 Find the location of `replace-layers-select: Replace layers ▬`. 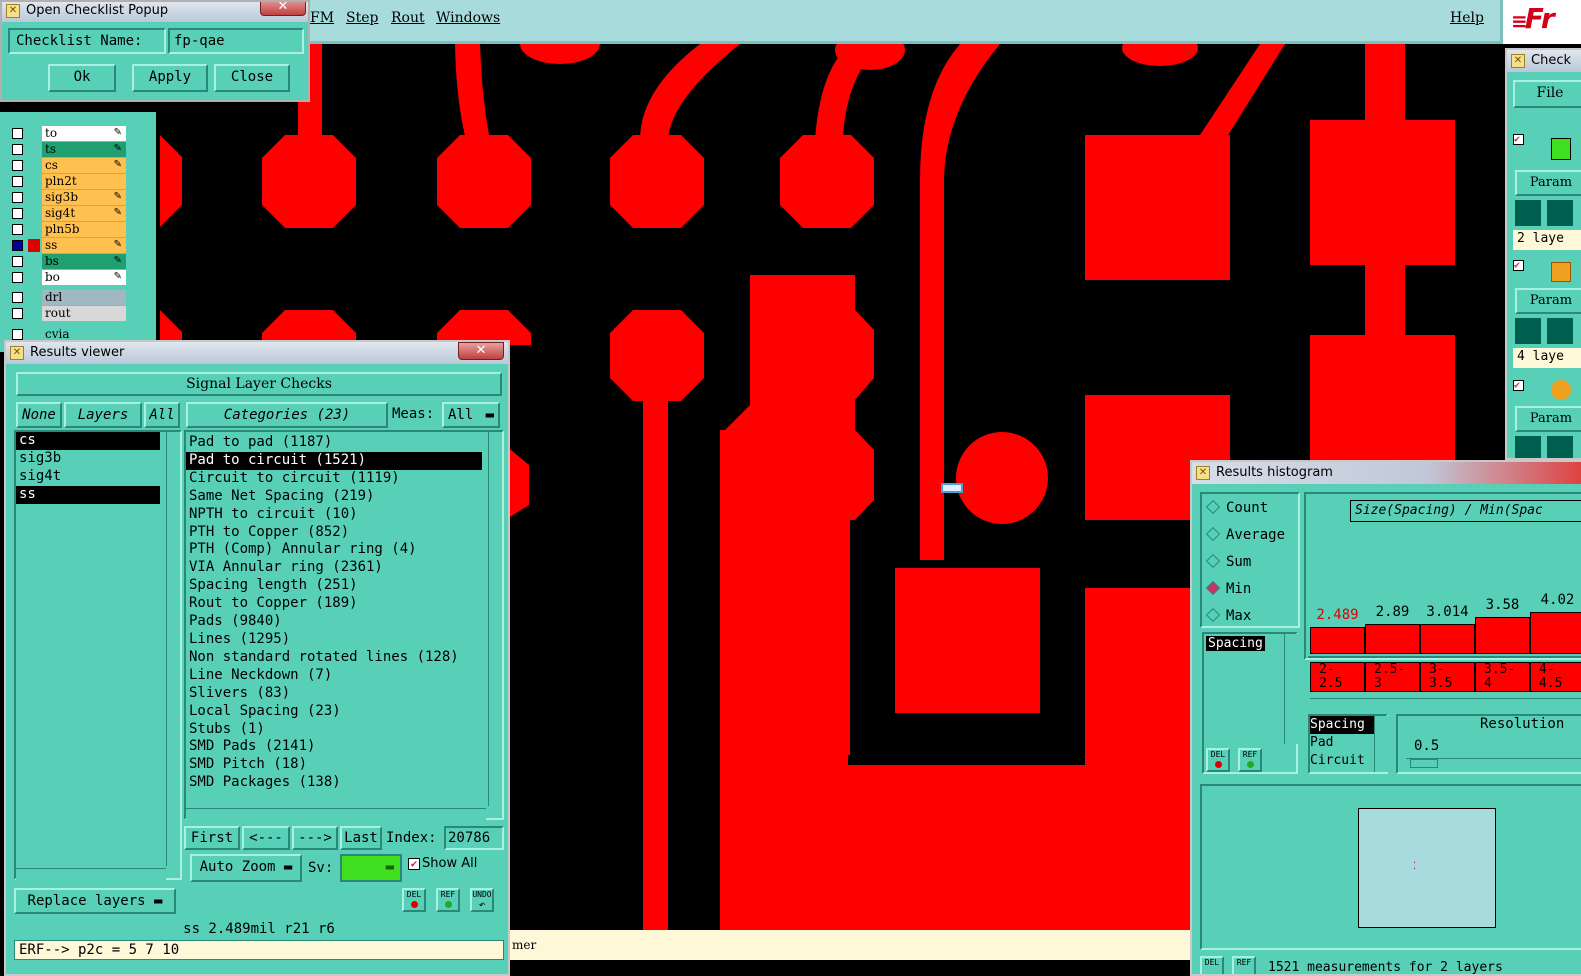

replace-layers-select: Replace layers ▬ is located at coordinates (95, 901).